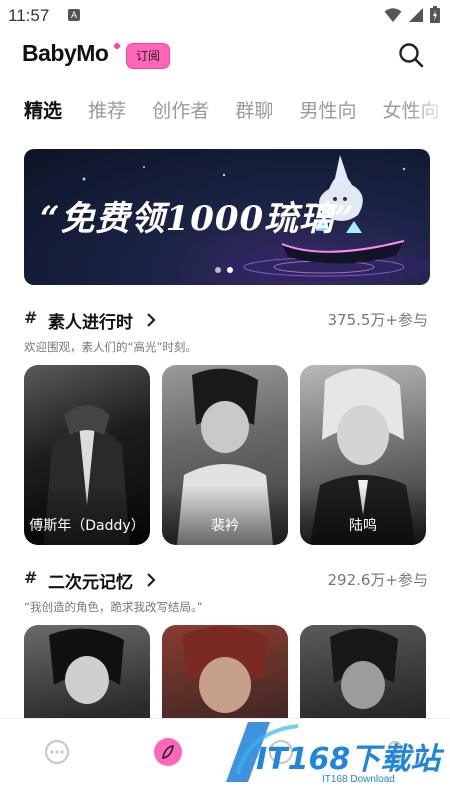 The width and height of the screenshot is (450, 800). What do you see at coordinates (225, 526) in the screenshot?
I see `card-name: 裴衿` at bounding box center [225, 526].